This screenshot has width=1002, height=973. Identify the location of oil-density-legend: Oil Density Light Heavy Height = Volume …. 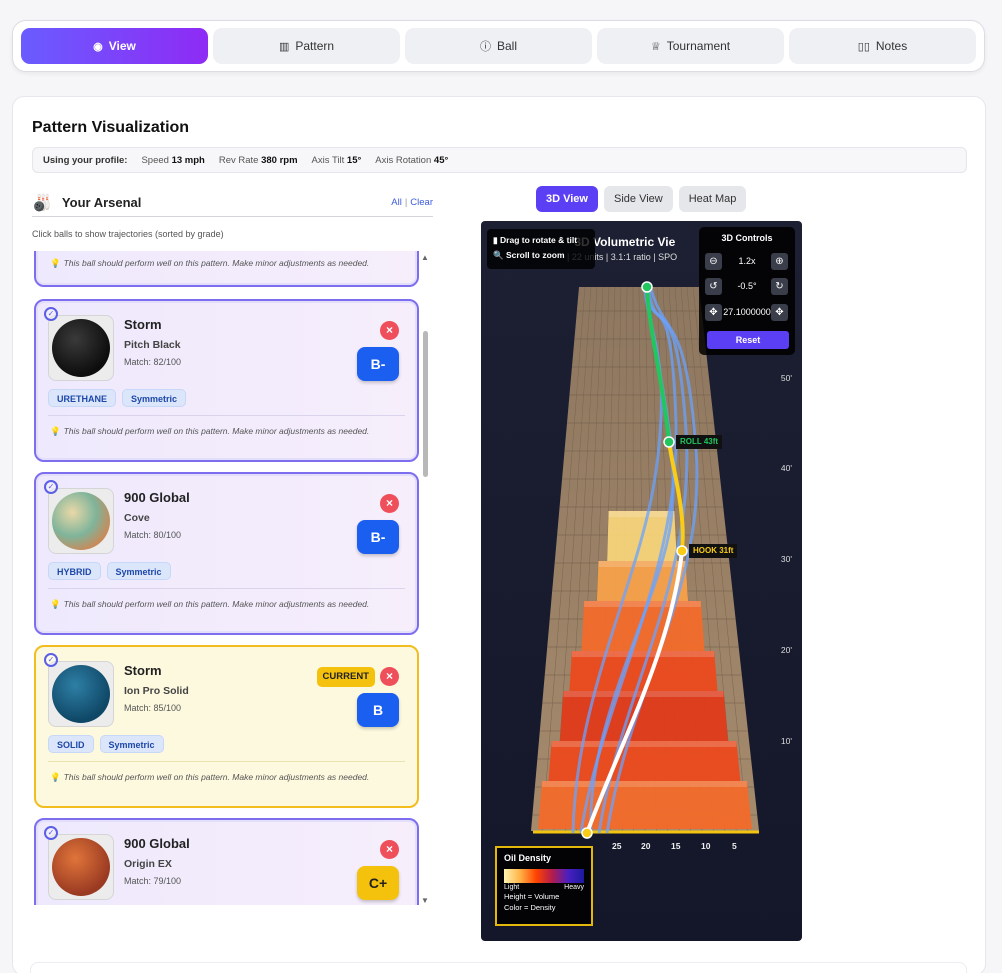
(544, 886).